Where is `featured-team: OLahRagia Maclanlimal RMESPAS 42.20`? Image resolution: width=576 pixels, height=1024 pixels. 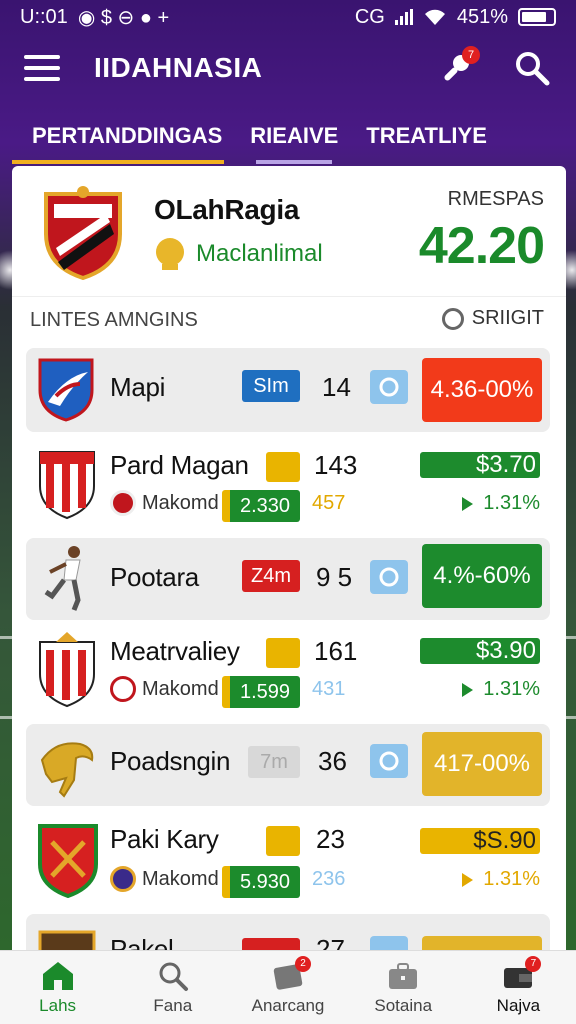
featured-team: OLahRagia Maclanlimal RMESPAS 42.20 is located at coordinates (289, 231).